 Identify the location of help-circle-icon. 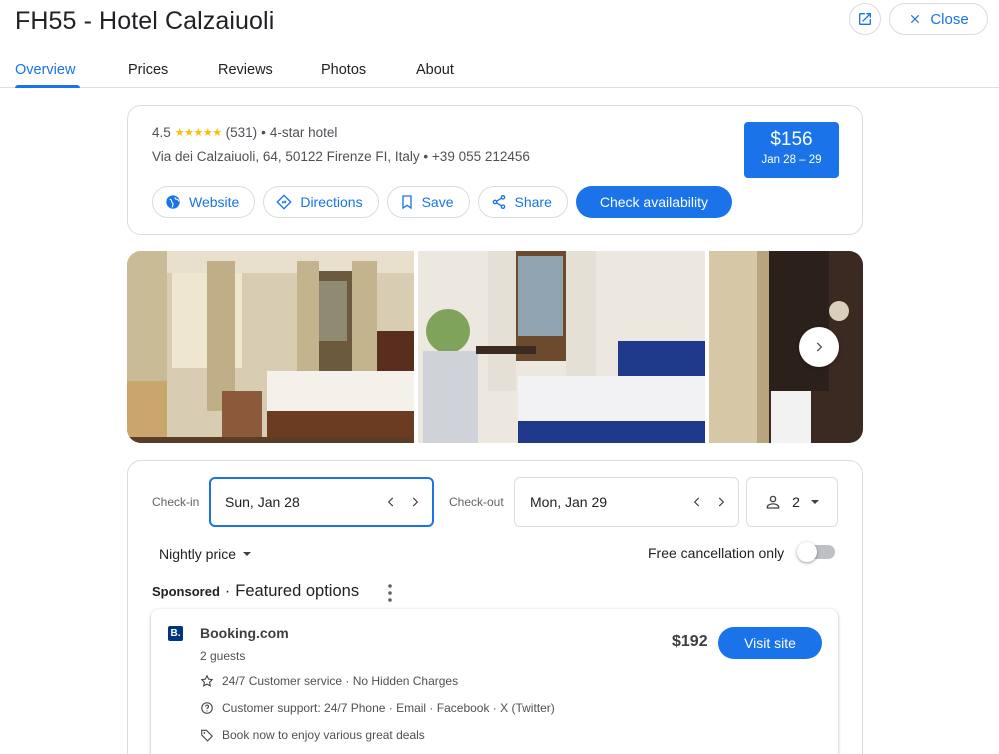
(207, 708).